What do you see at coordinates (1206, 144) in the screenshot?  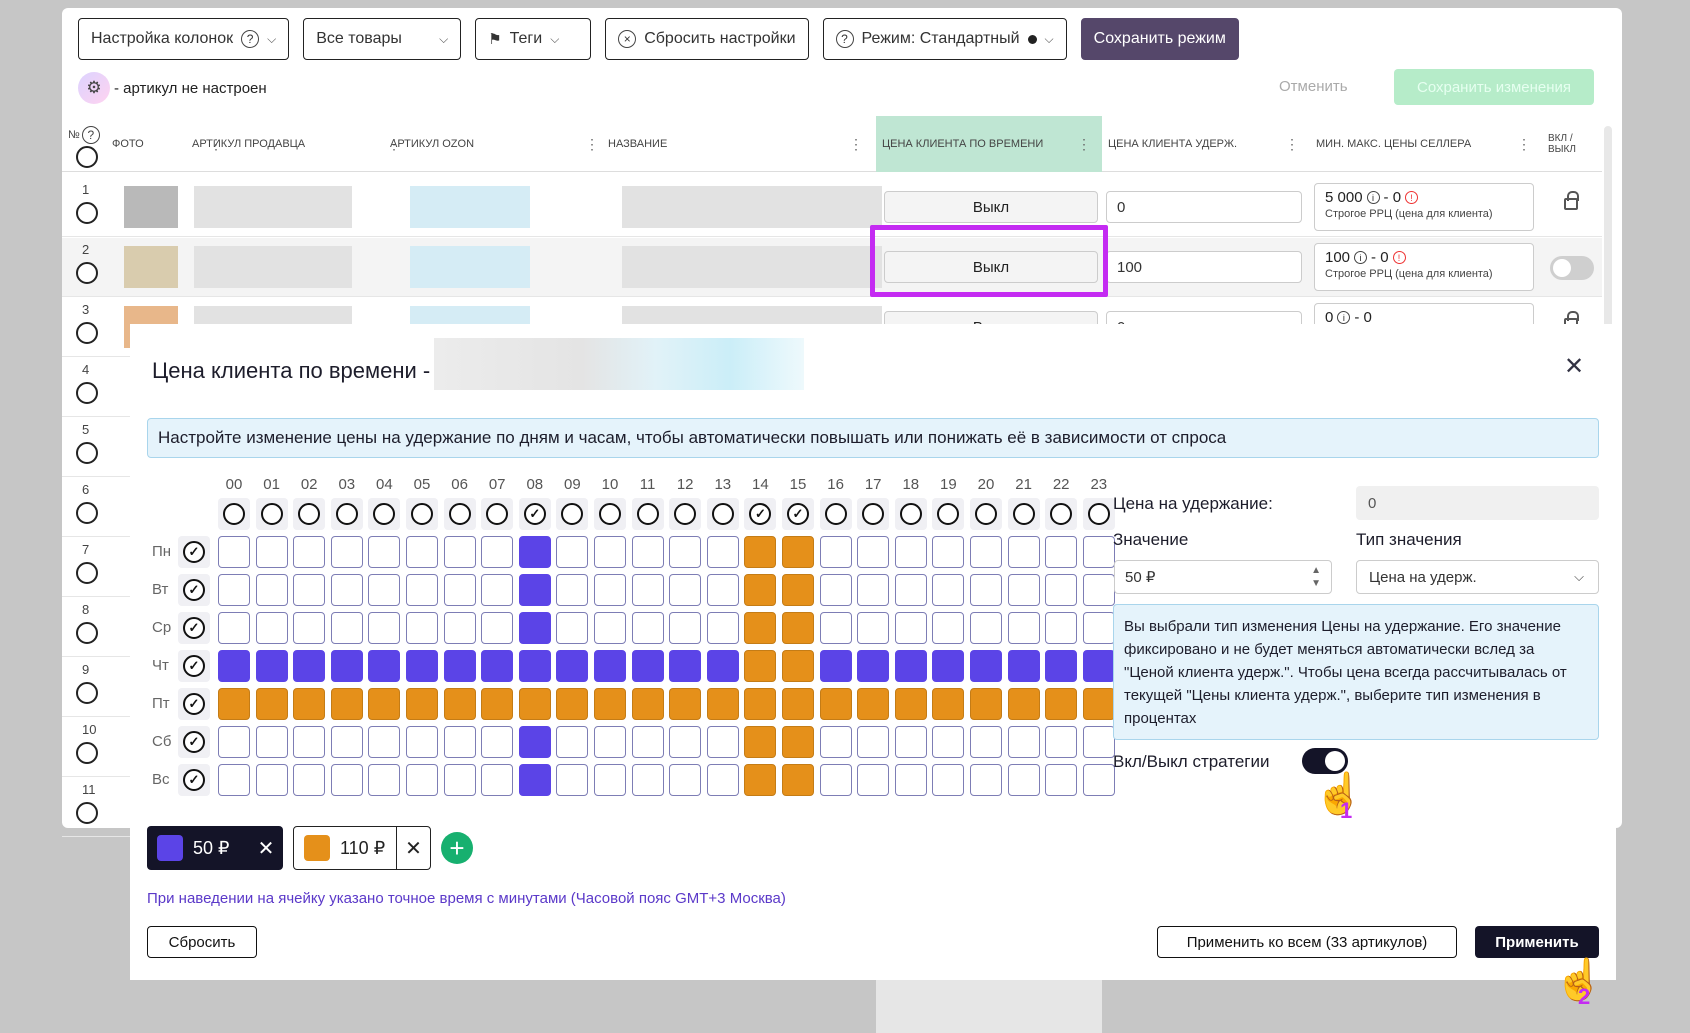 I see `header-hold-price: ЦЕНА КЛИЕНТА УДЕРЖ. ⋮` at bounding box center [1206, 144].